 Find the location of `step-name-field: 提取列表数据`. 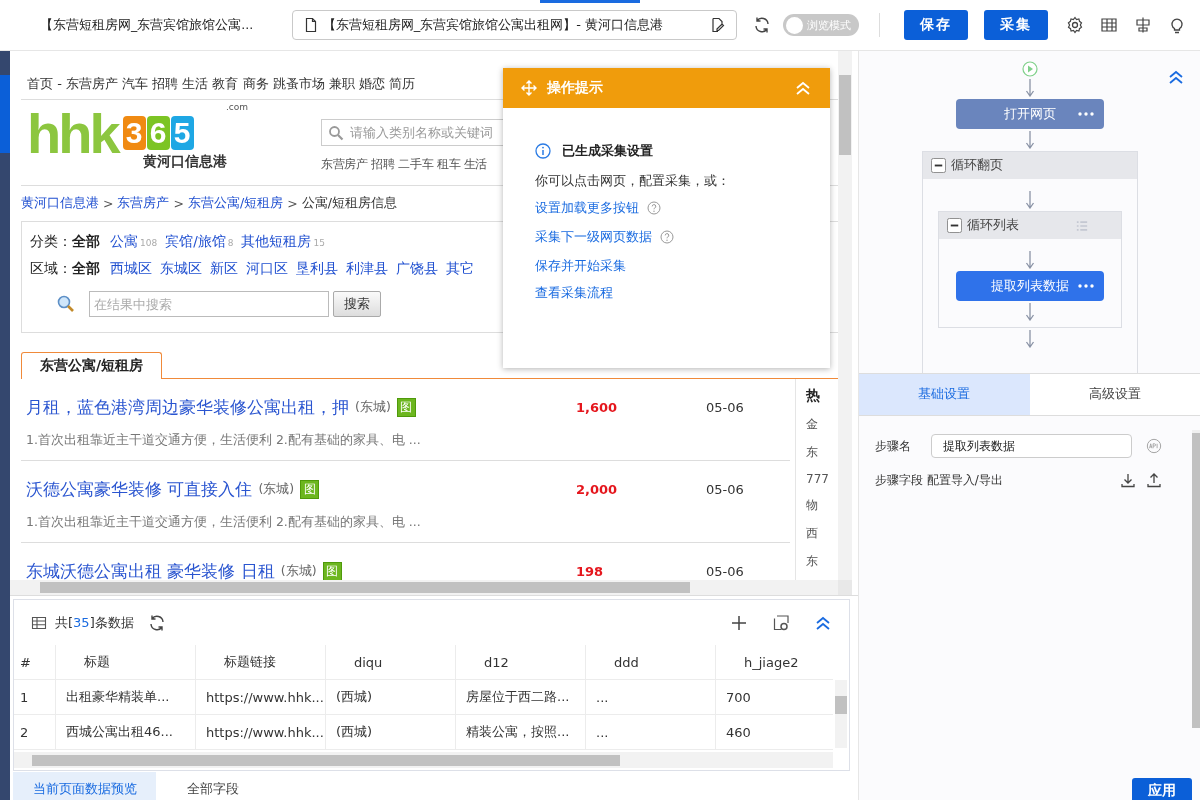

step-name-field: 提取列表数据 is located at coordinates (1031, 446).